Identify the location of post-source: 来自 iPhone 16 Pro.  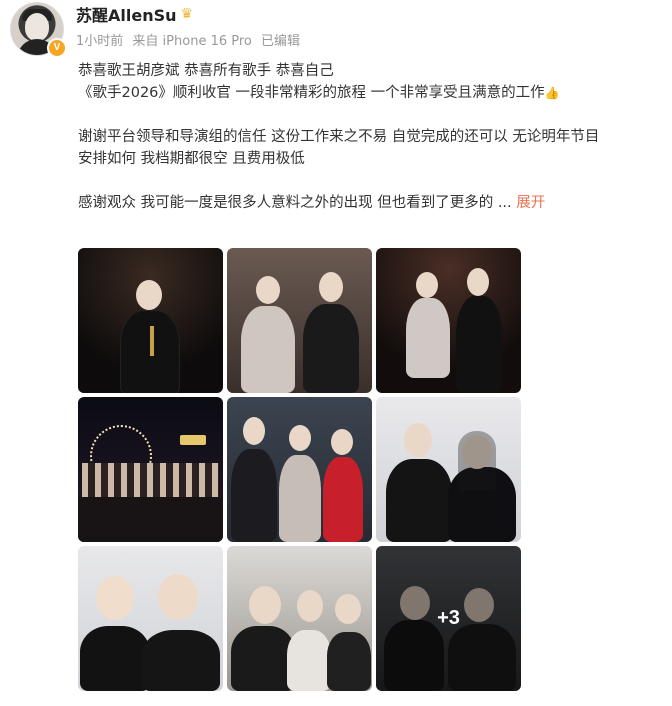
(192, 41).